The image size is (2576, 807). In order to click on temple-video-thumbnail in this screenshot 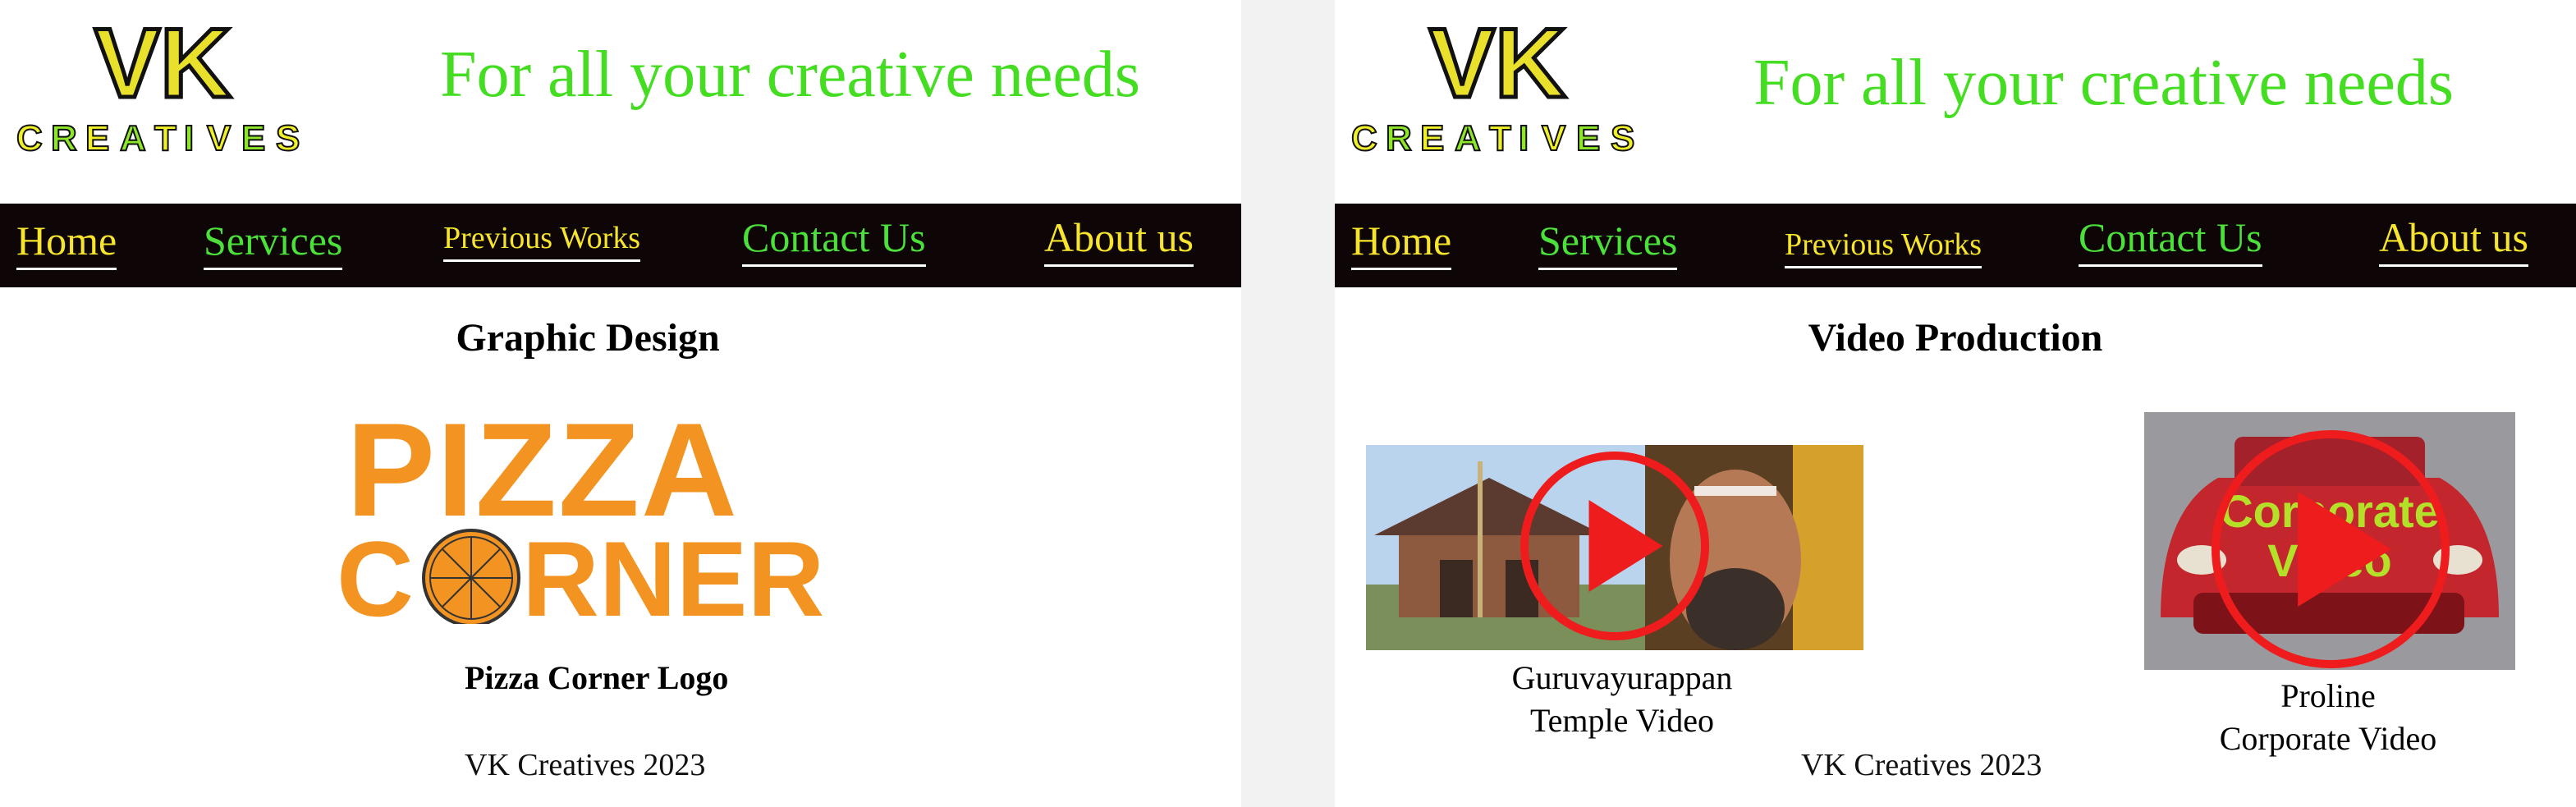, I will do `click(1615, 547)`.